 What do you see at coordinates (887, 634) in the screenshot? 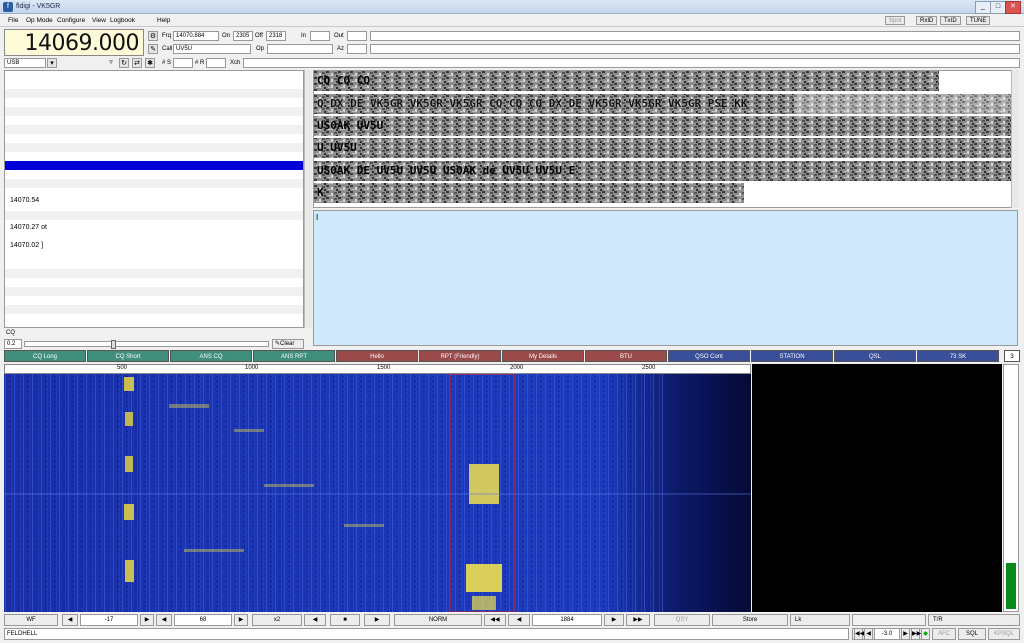
I see `offset-field: -3.0` at bounding box center [887, 634].